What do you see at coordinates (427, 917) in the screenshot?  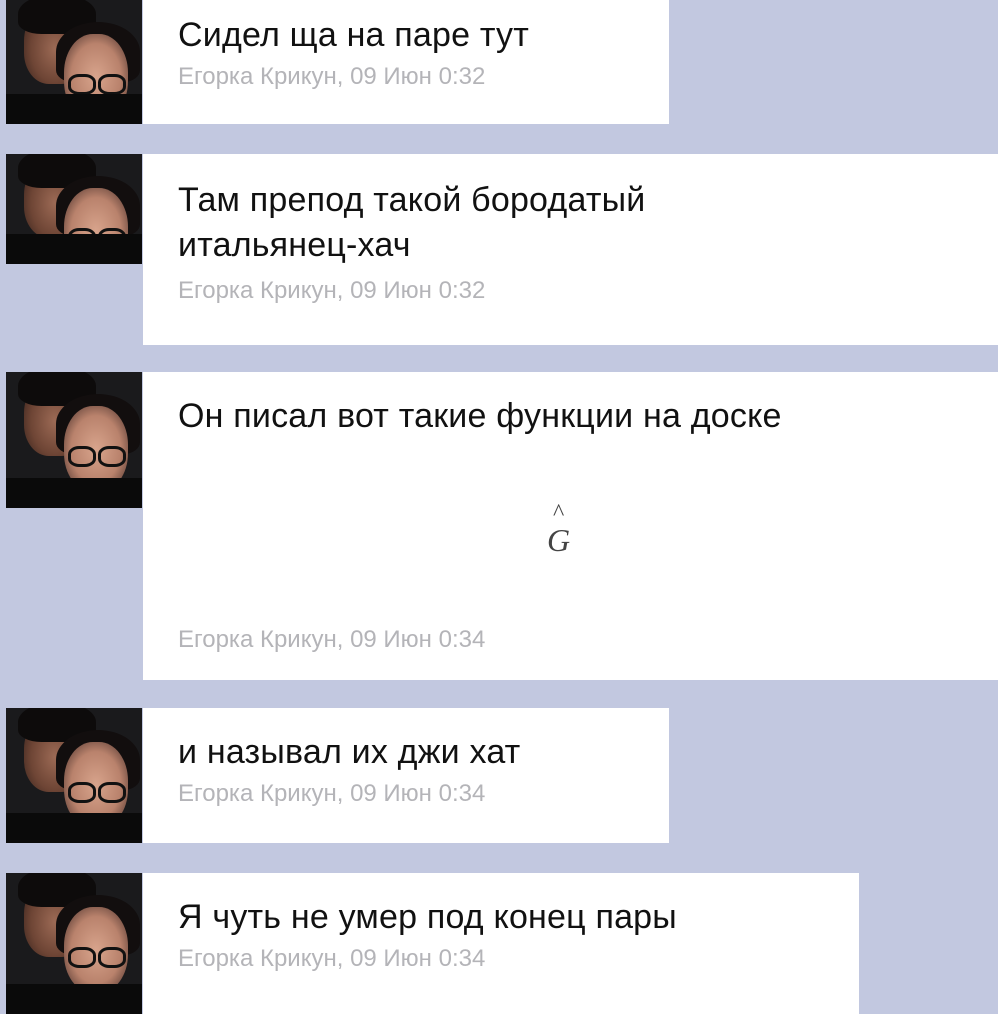 I see `message-text: Я чуть не умер под конец пары` at bounding box center [427, 917].